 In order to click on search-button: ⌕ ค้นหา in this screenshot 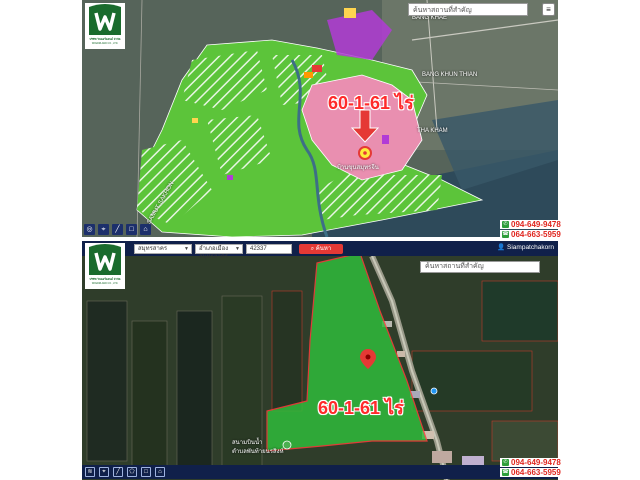, I will do `click(321, 248)`.